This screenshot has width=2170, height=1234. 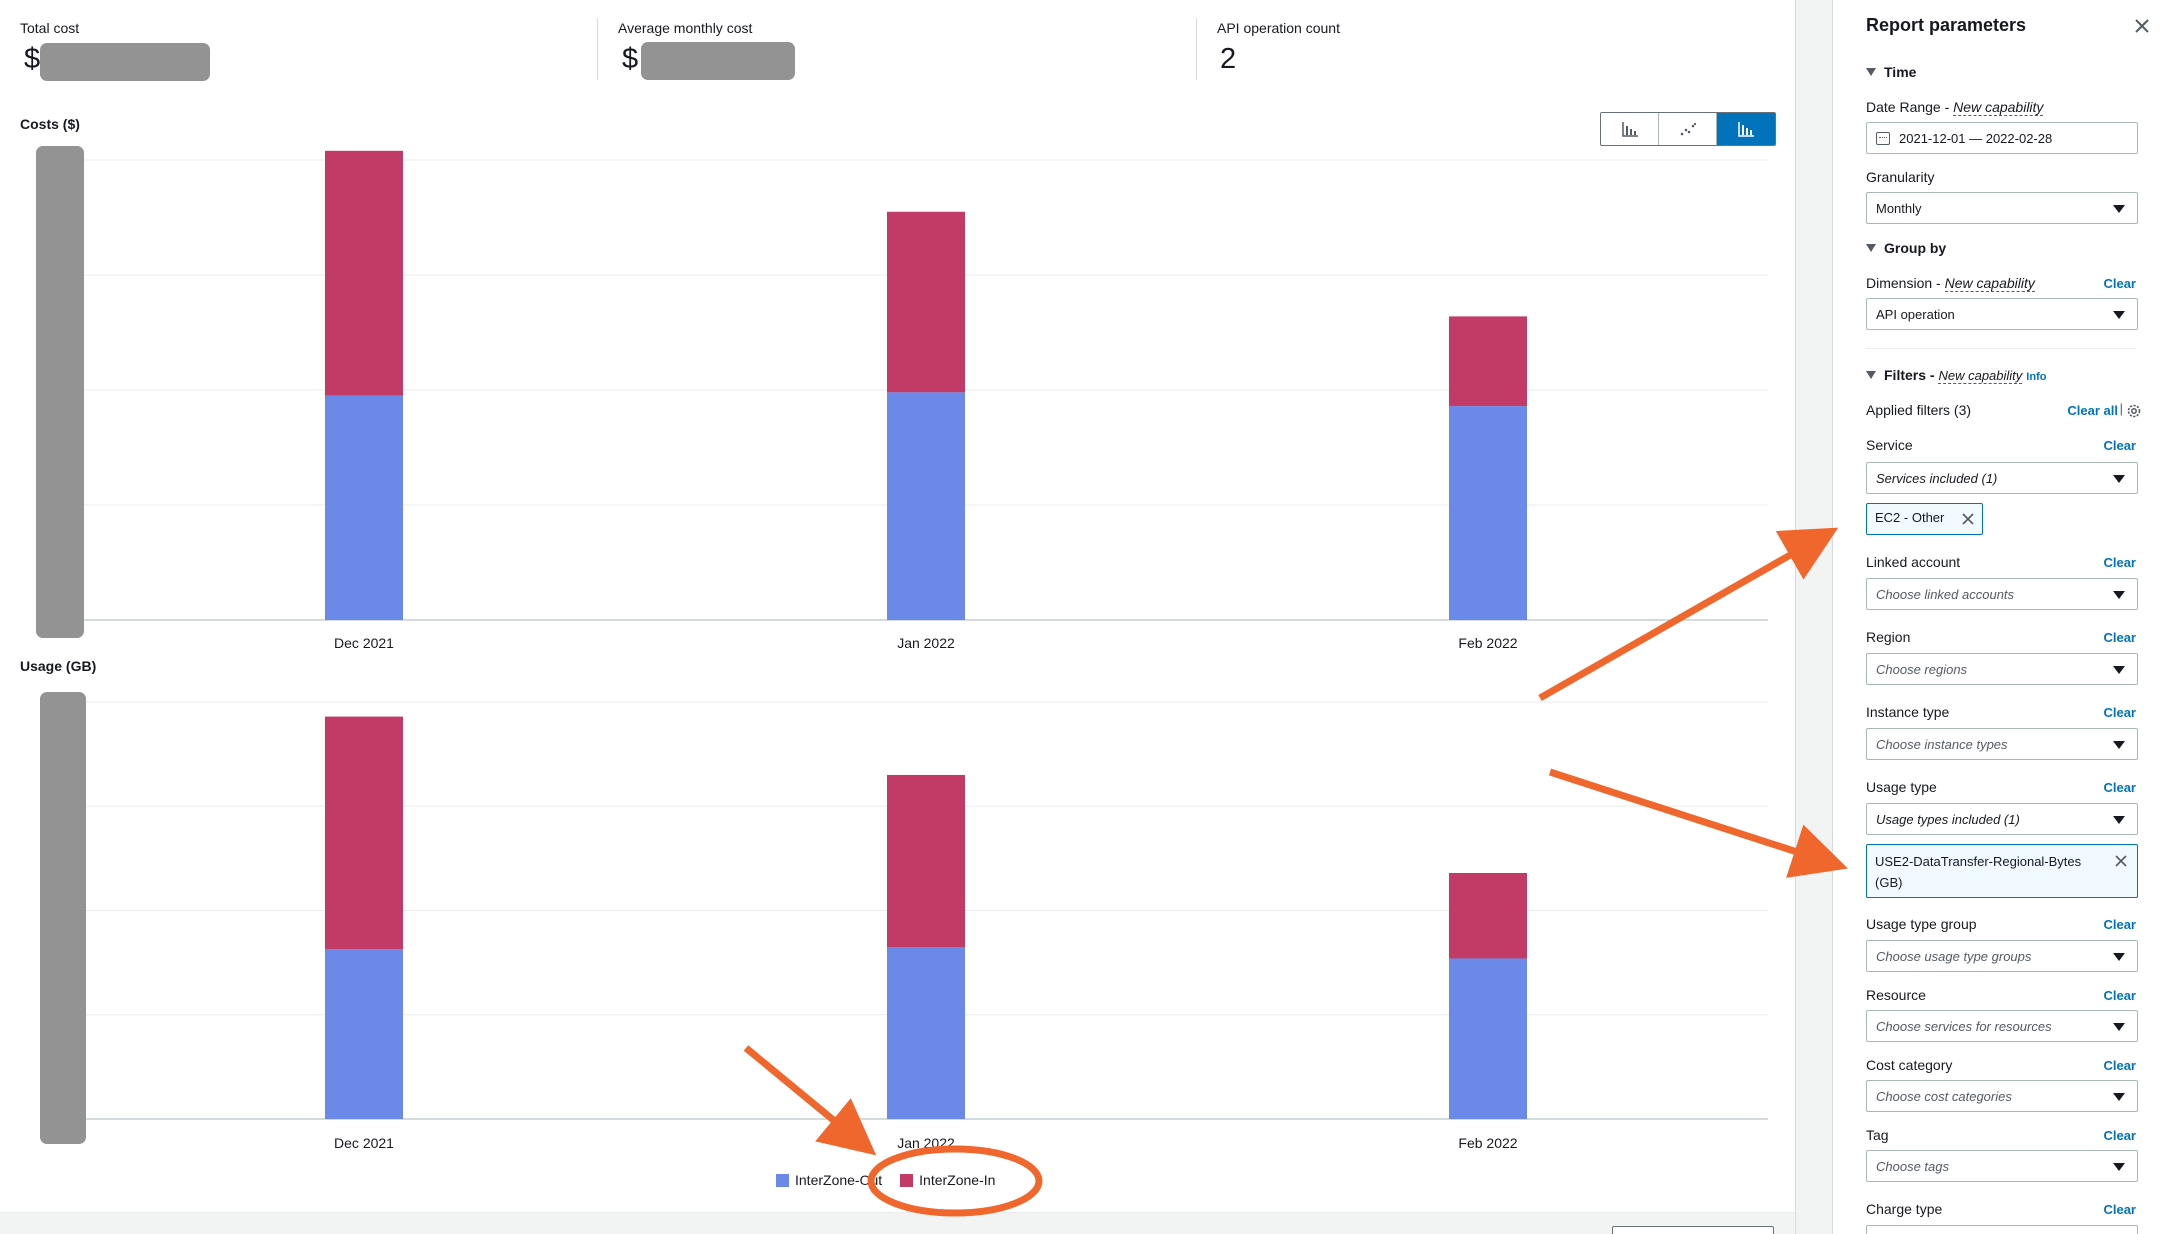 I want to click on charge-type-clear-link: Clear, so click(x=2119, y=1209).